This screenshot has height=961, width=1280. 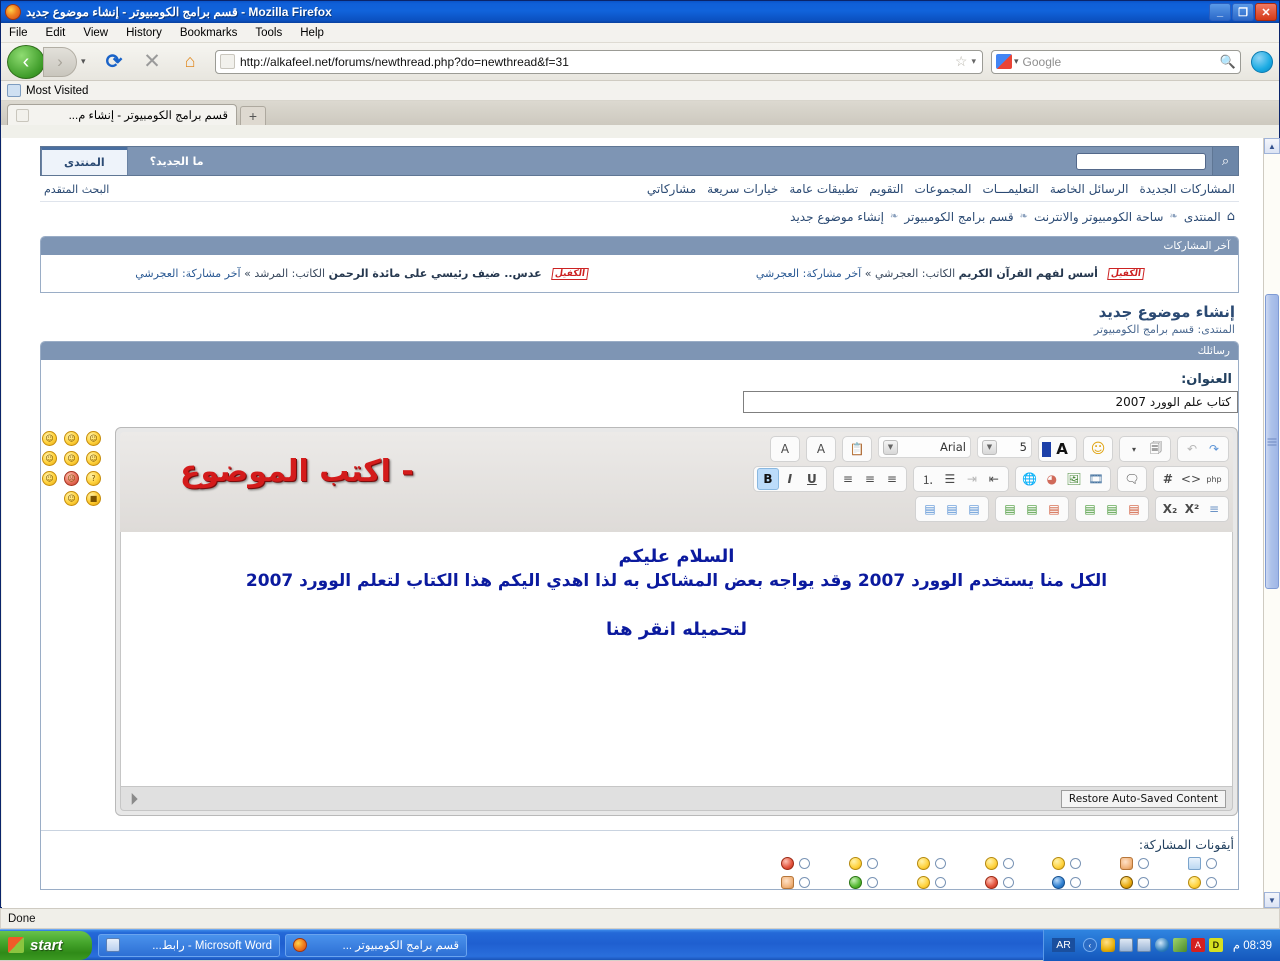 What do you see at coordinates (1143, 945) in the screenshot?
I see `network-disconnected-icon` at bounding box center [1143, 945].